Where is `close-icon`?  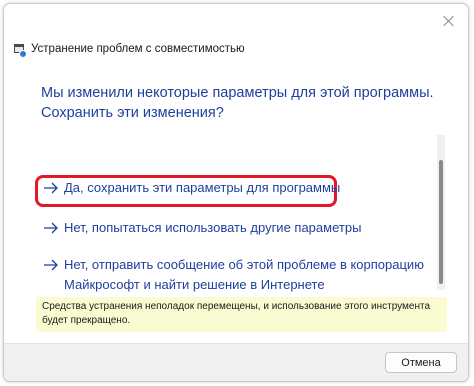
close-icon is located at coordinates (449, 21).